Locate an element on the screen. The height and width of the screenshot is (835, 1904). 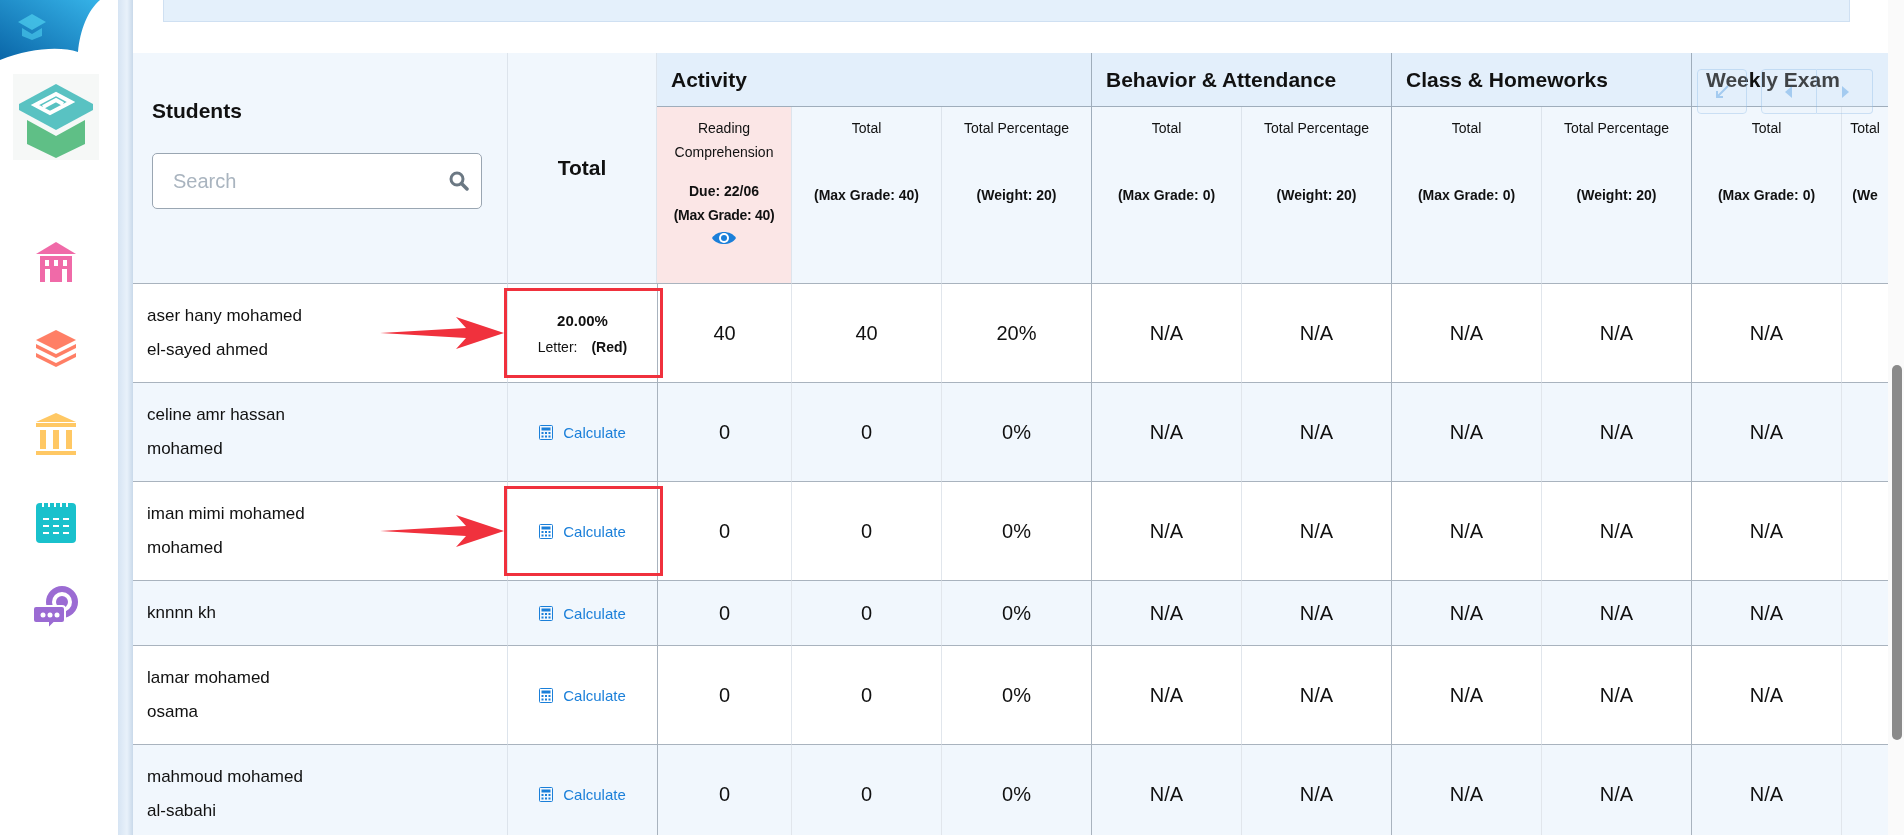
letter-label: Letter: is located at coordinates (557, 346).